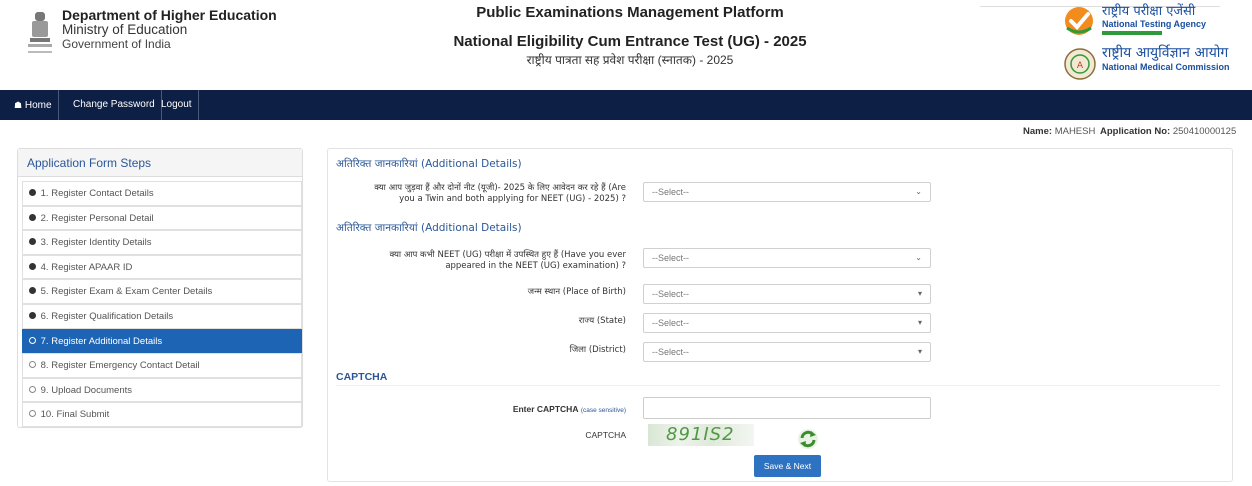 This screenshot has width=1252, height=486. Describe the element at coordinates (671, 352) in the screenshot. I see `district-select-value: --Select--` at that location.